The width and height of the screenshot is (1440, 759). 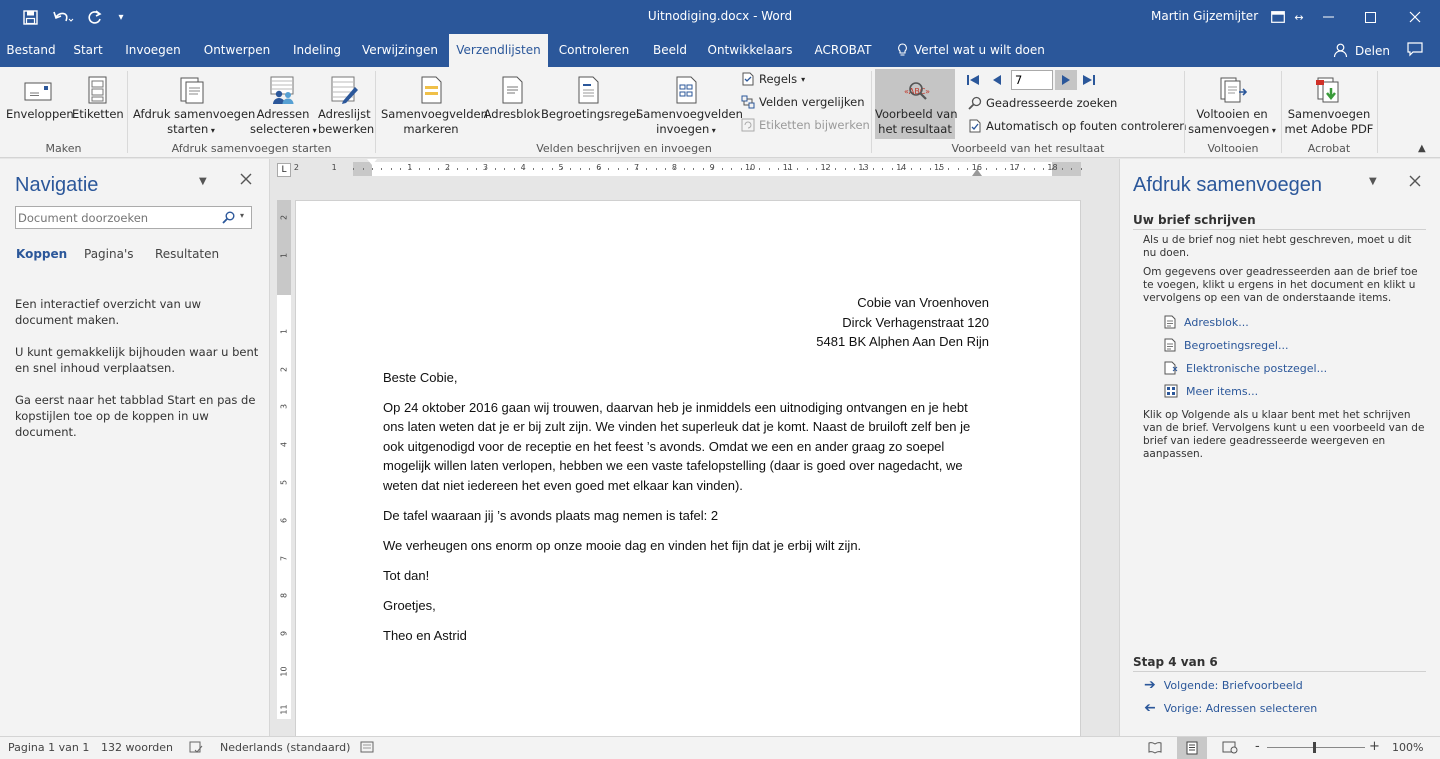 What do you see at coordinates (997, 81) in the screenshot?
I see `previous-record-icon` at bounding box center [997, 81].